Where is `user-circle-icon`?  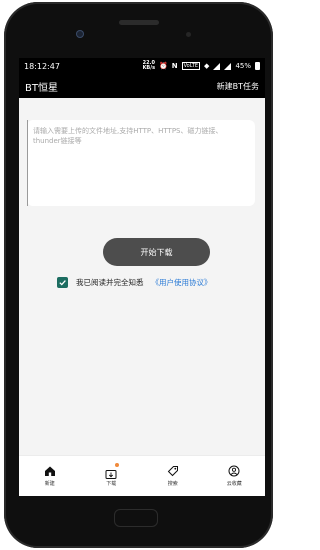 user-circle-icon is located at coordinates (234, 471).